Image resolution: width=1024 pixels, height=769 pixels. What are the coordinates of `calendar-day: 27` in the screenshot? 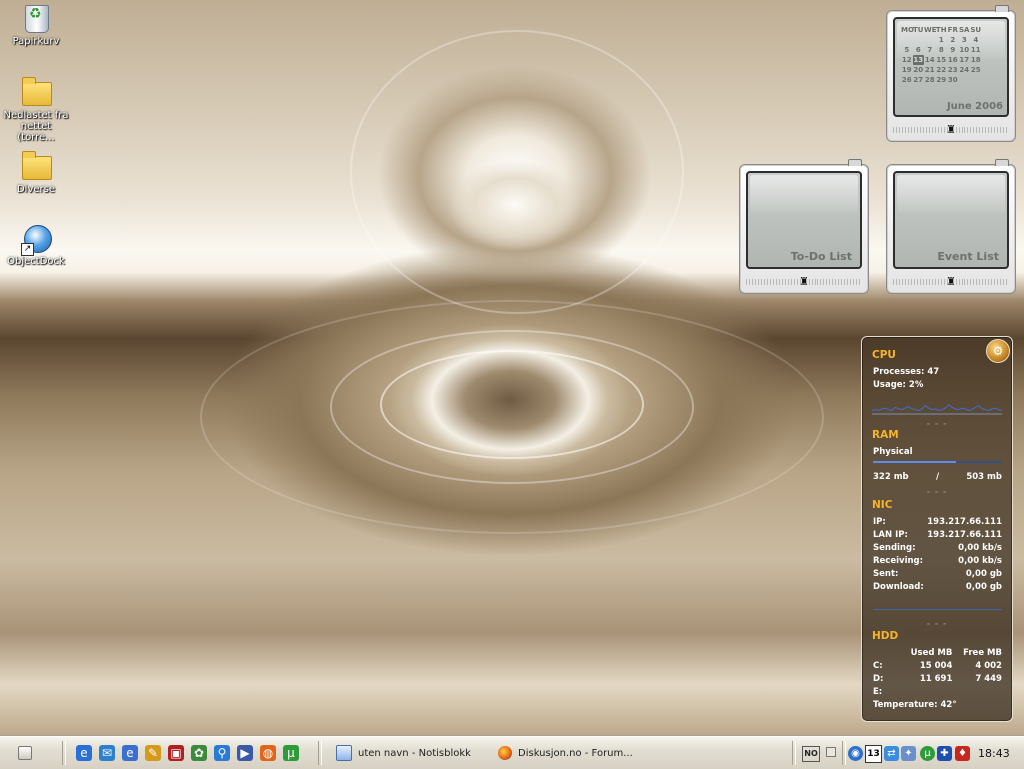 It's located at (919, 80).